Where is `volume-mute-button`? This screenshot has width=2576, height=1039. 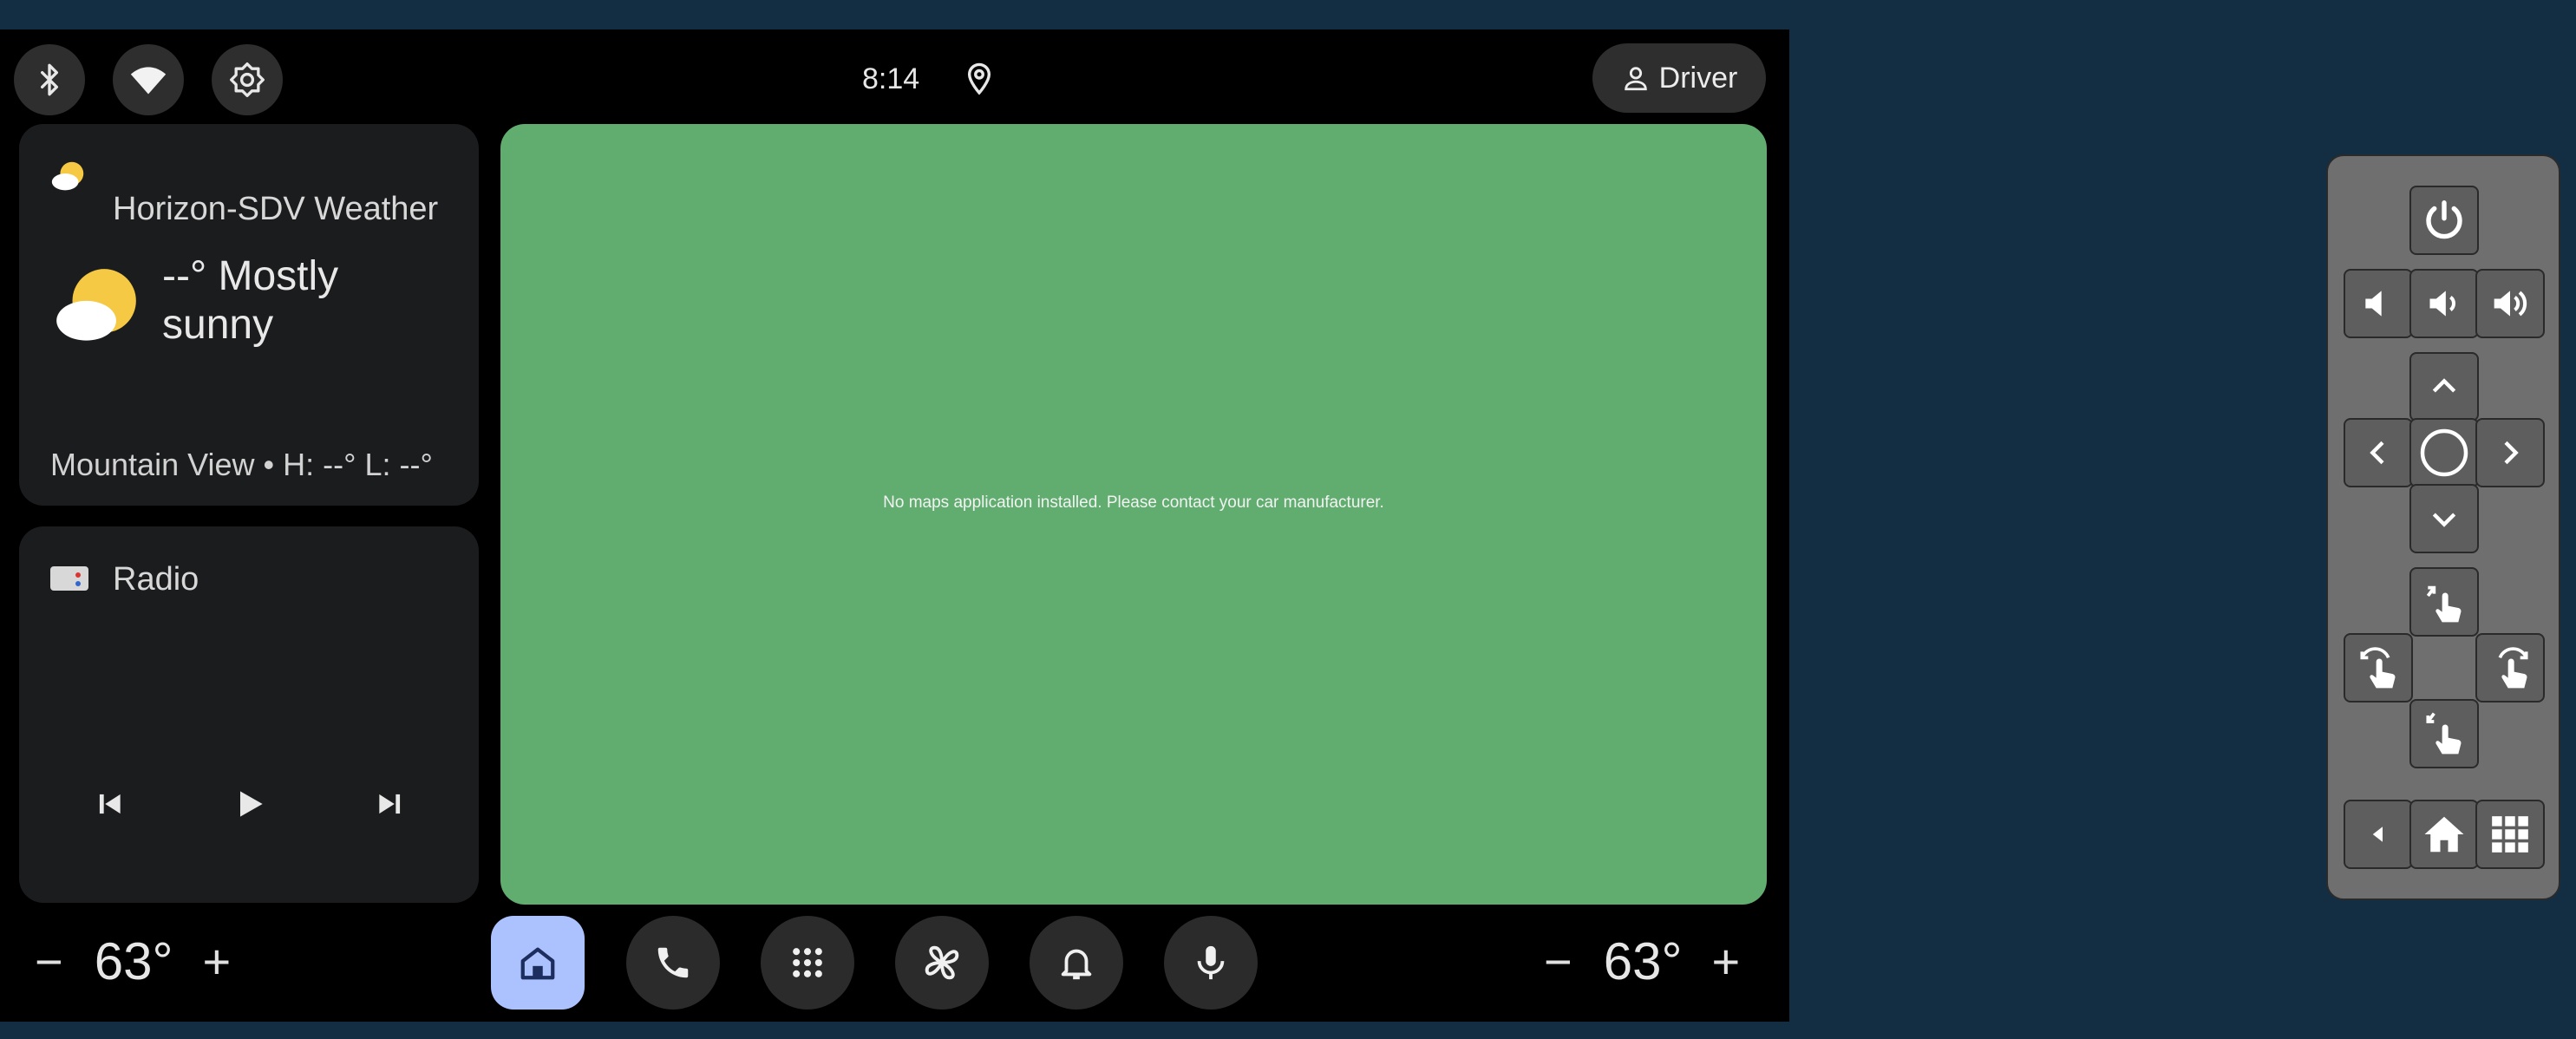
volume-mute-button is located at coordinates (2378, 303).